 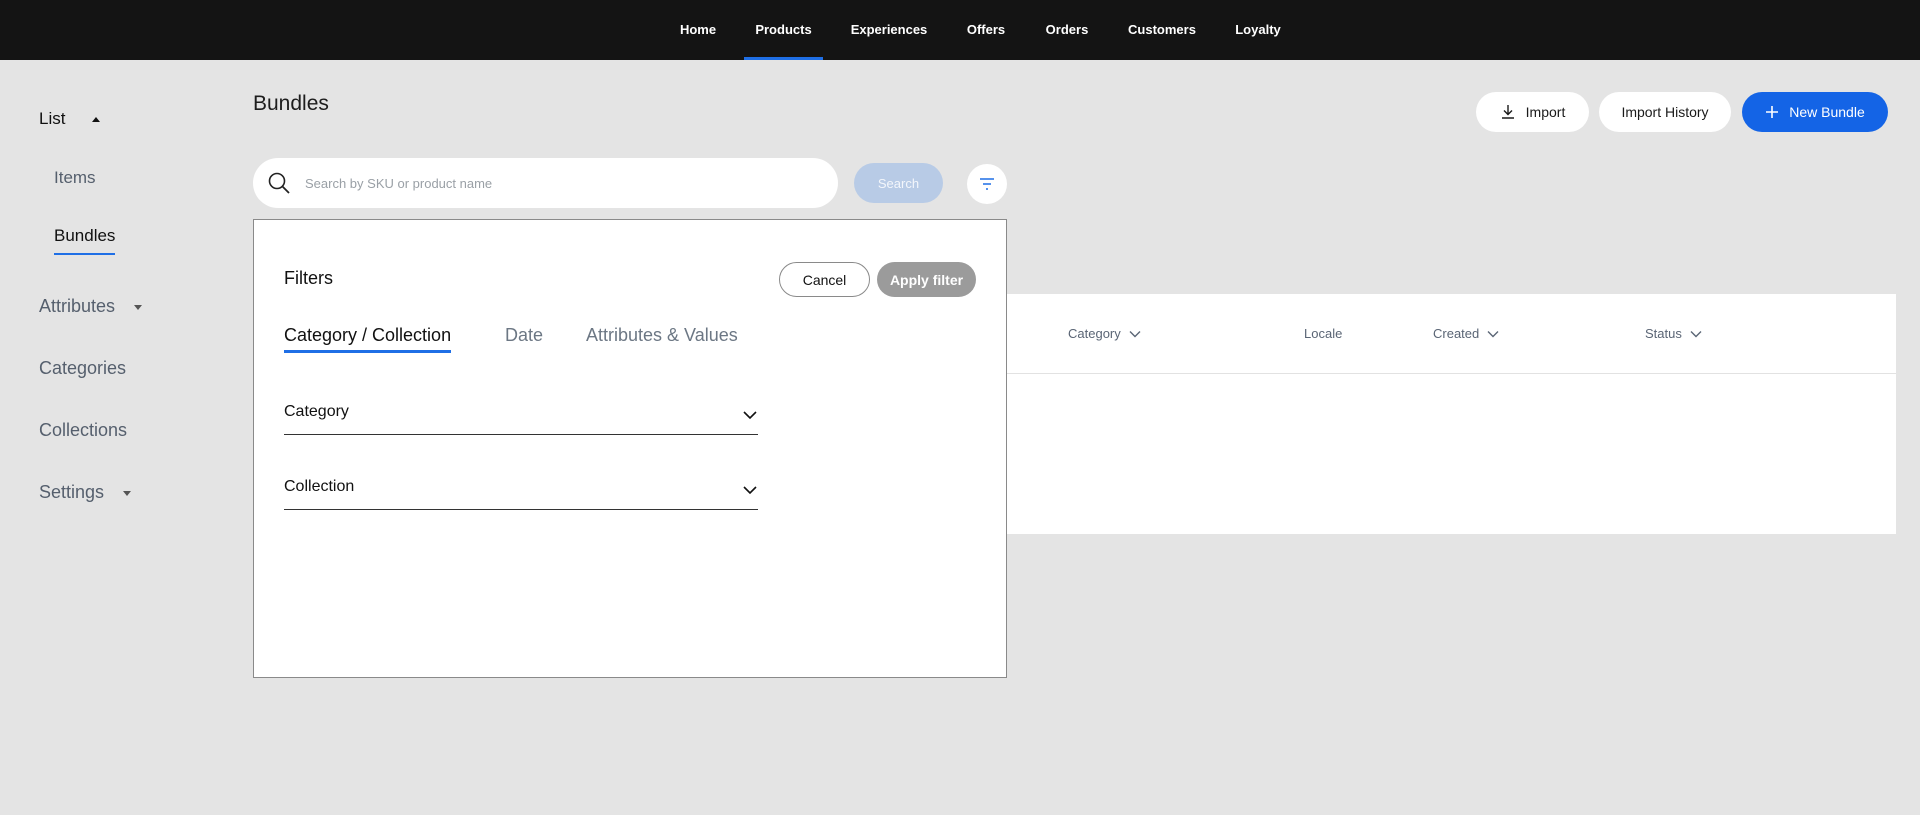 What do you see at coordinates (85, 240) in the screenshot?
I see `sidebar-item-bundles: Bundles` at bounding box center [85, 240].